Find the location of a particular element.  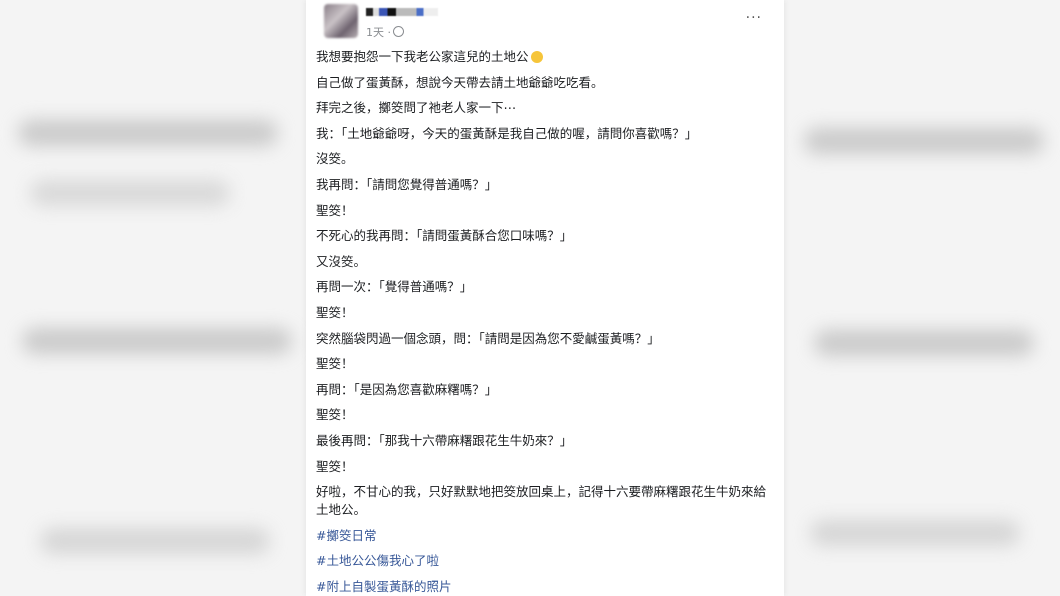

post-line: 我再問：「請問您覺得普通嗎？」 is located at coordinates (407, 184).